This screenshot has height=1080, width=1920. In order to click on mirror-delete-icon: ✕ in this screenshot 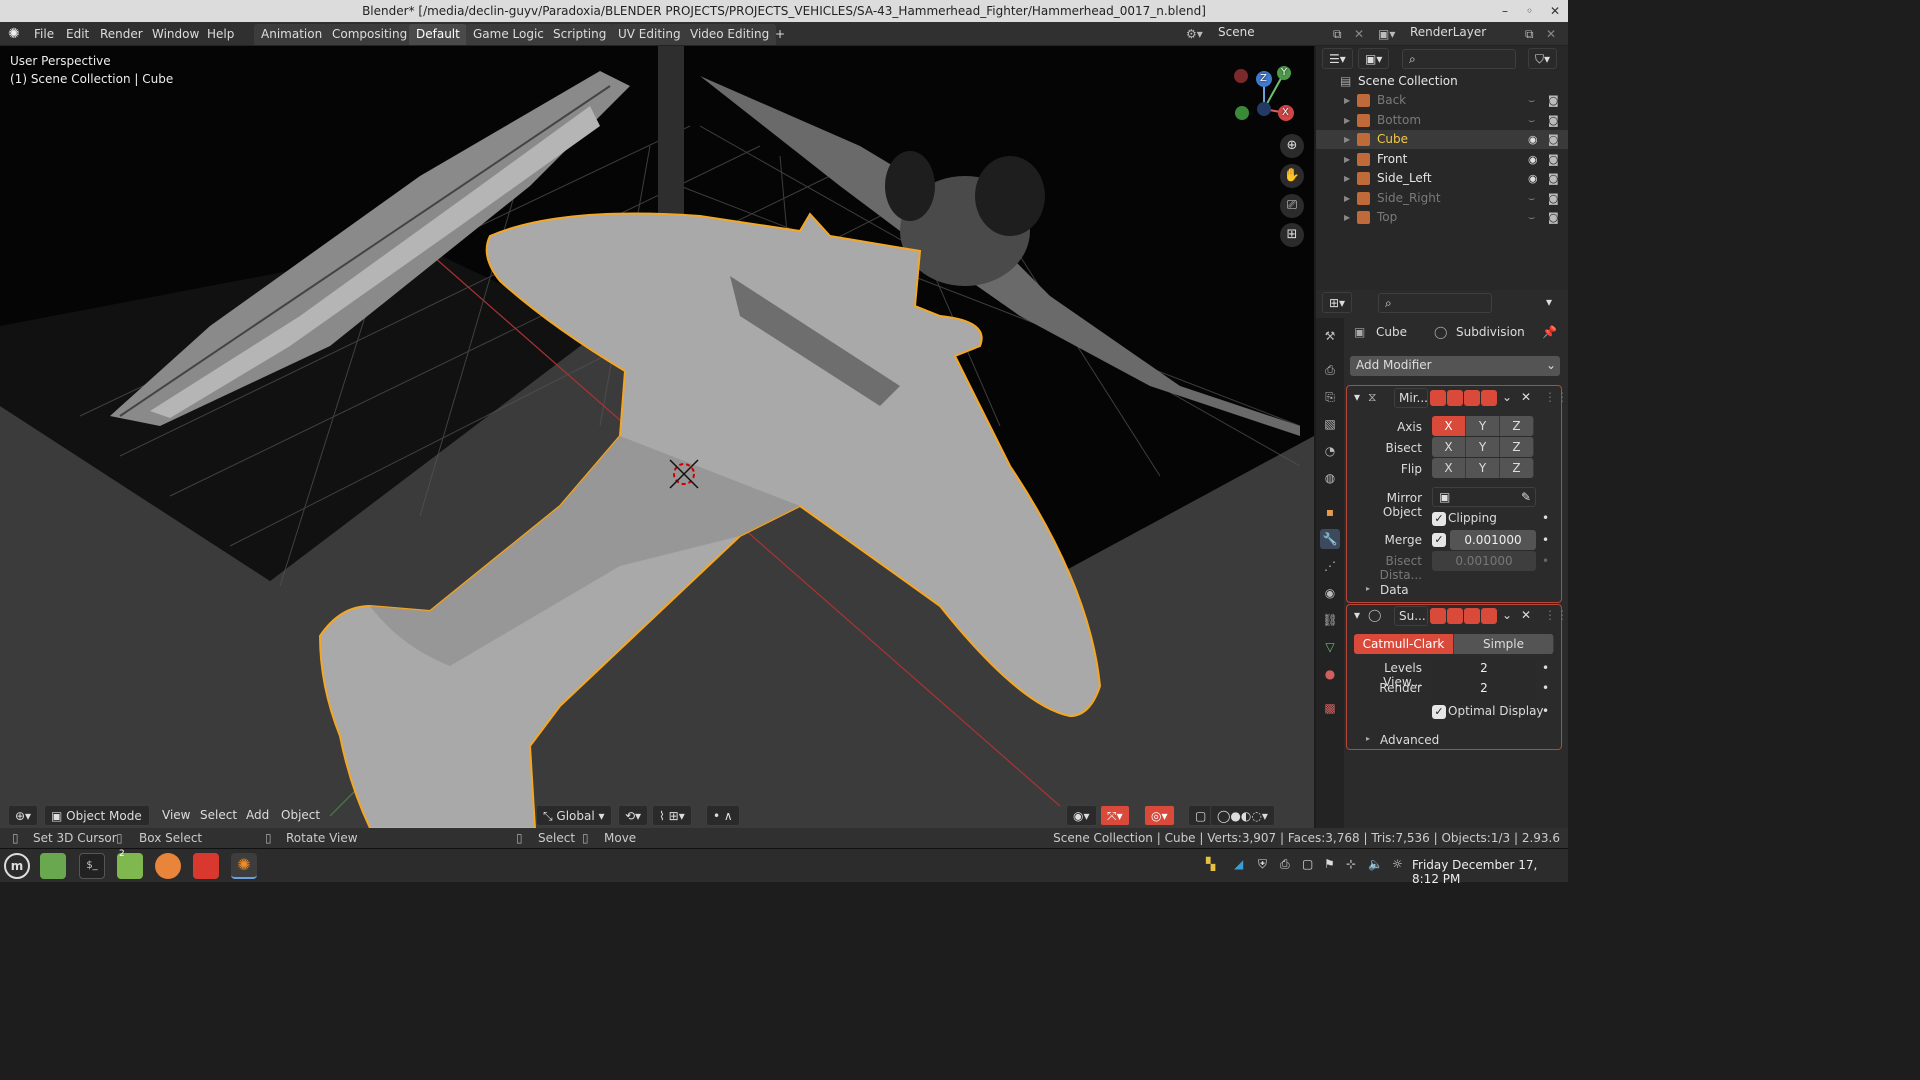, I will do `click(1526, 397)`.